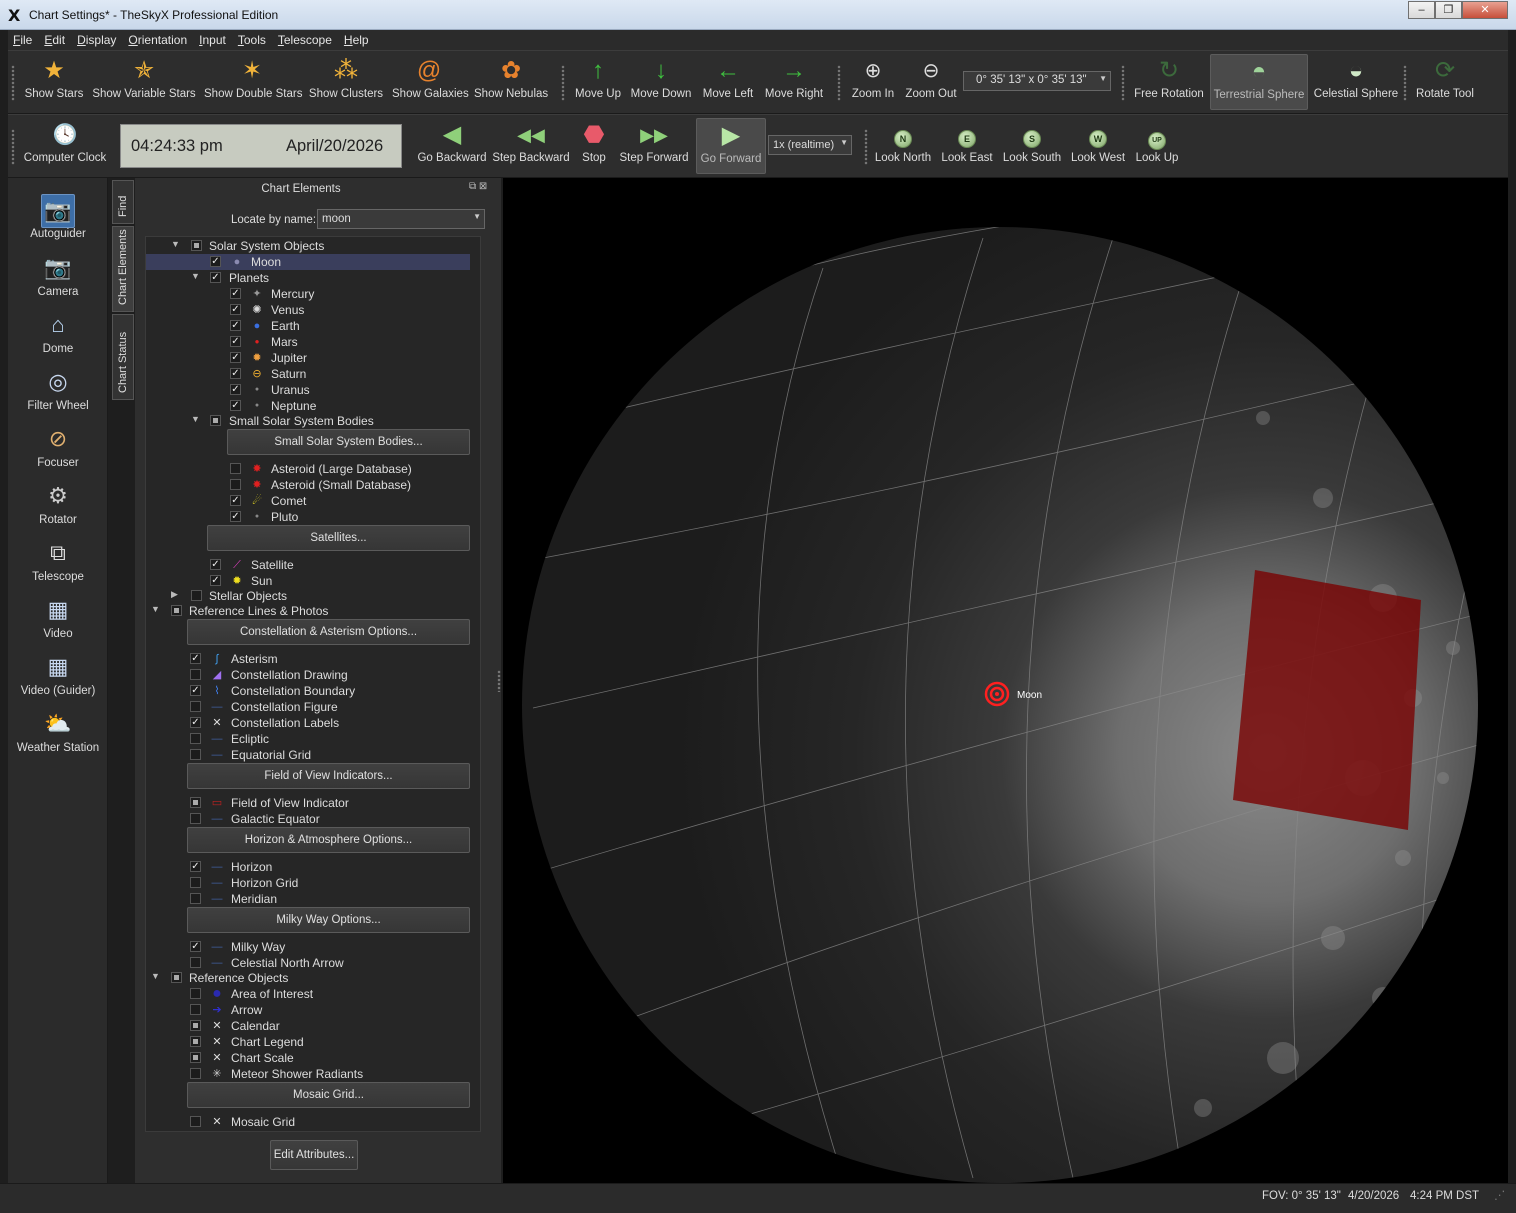 The width and height of the screenshot is (1516, 1213). Describe the element at coordinates (308, 310) in the screenshot. I see `tree-row: ✓ ✺ Venus` at that location.